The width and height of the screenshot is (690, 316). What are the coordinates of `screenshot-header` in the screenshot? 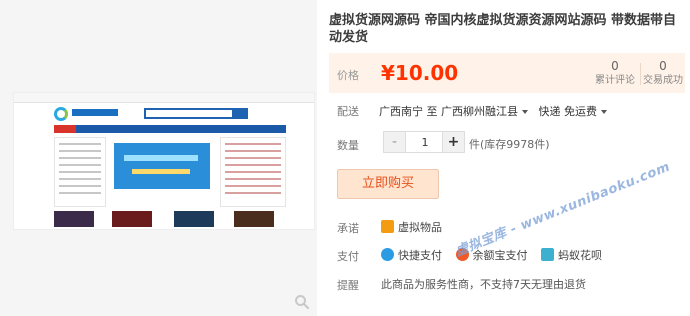 It's located at (164, 113).